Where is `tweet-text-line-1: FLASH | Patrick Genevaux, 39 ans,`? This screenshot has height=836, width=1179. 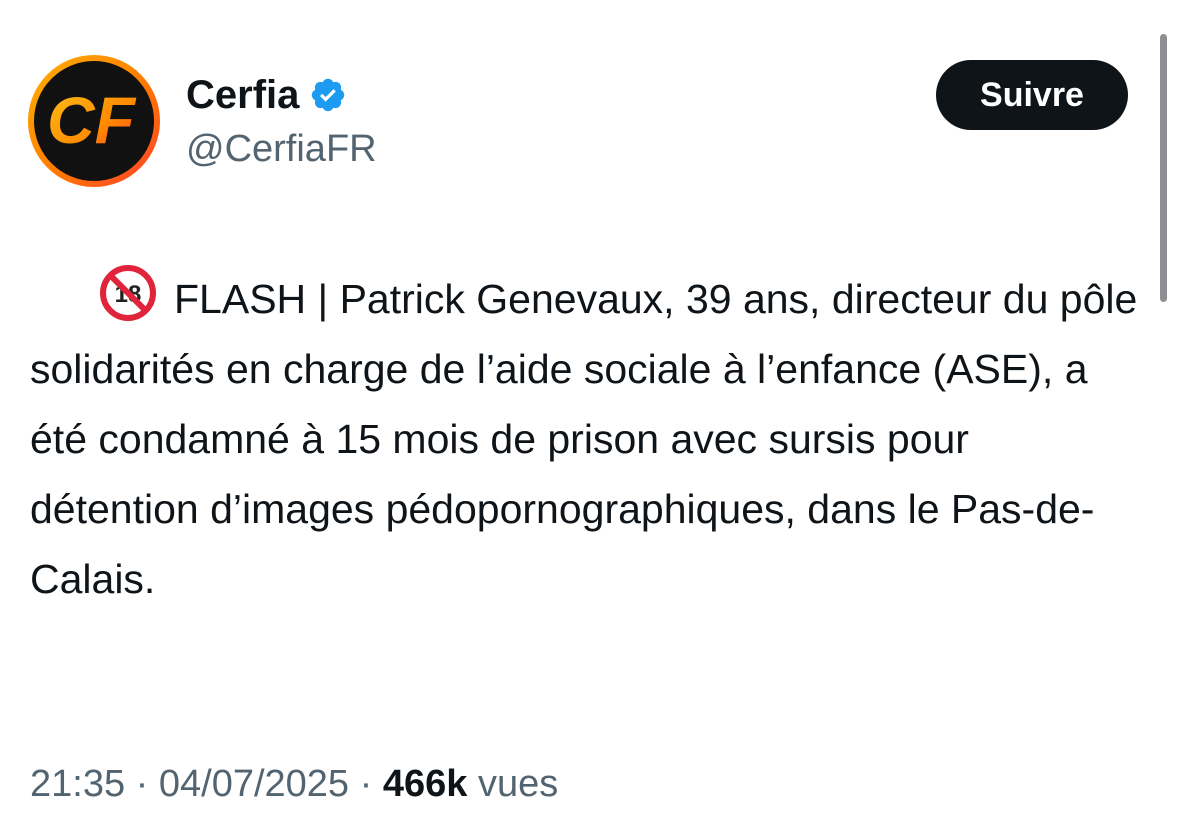
tweet-text-line-1: FLASH | Patrick Genevaux, 39 ans, is located at coordinates (497, 299).